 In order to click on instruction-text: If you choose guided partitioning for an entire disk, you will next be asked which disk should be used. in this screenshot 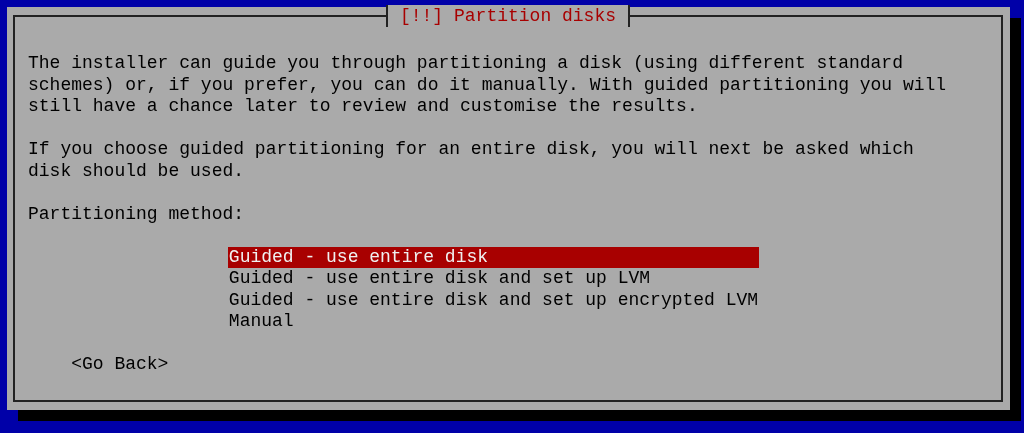, I will do `click(471, 160)`.